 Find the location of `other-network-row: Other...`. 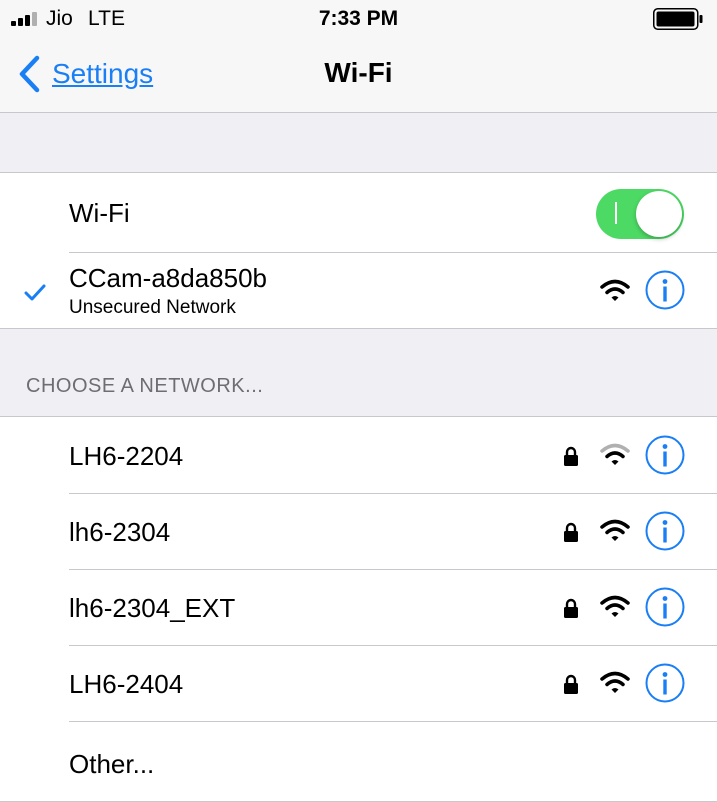

other-network-row: Other... is located at coordinates (358, 761).